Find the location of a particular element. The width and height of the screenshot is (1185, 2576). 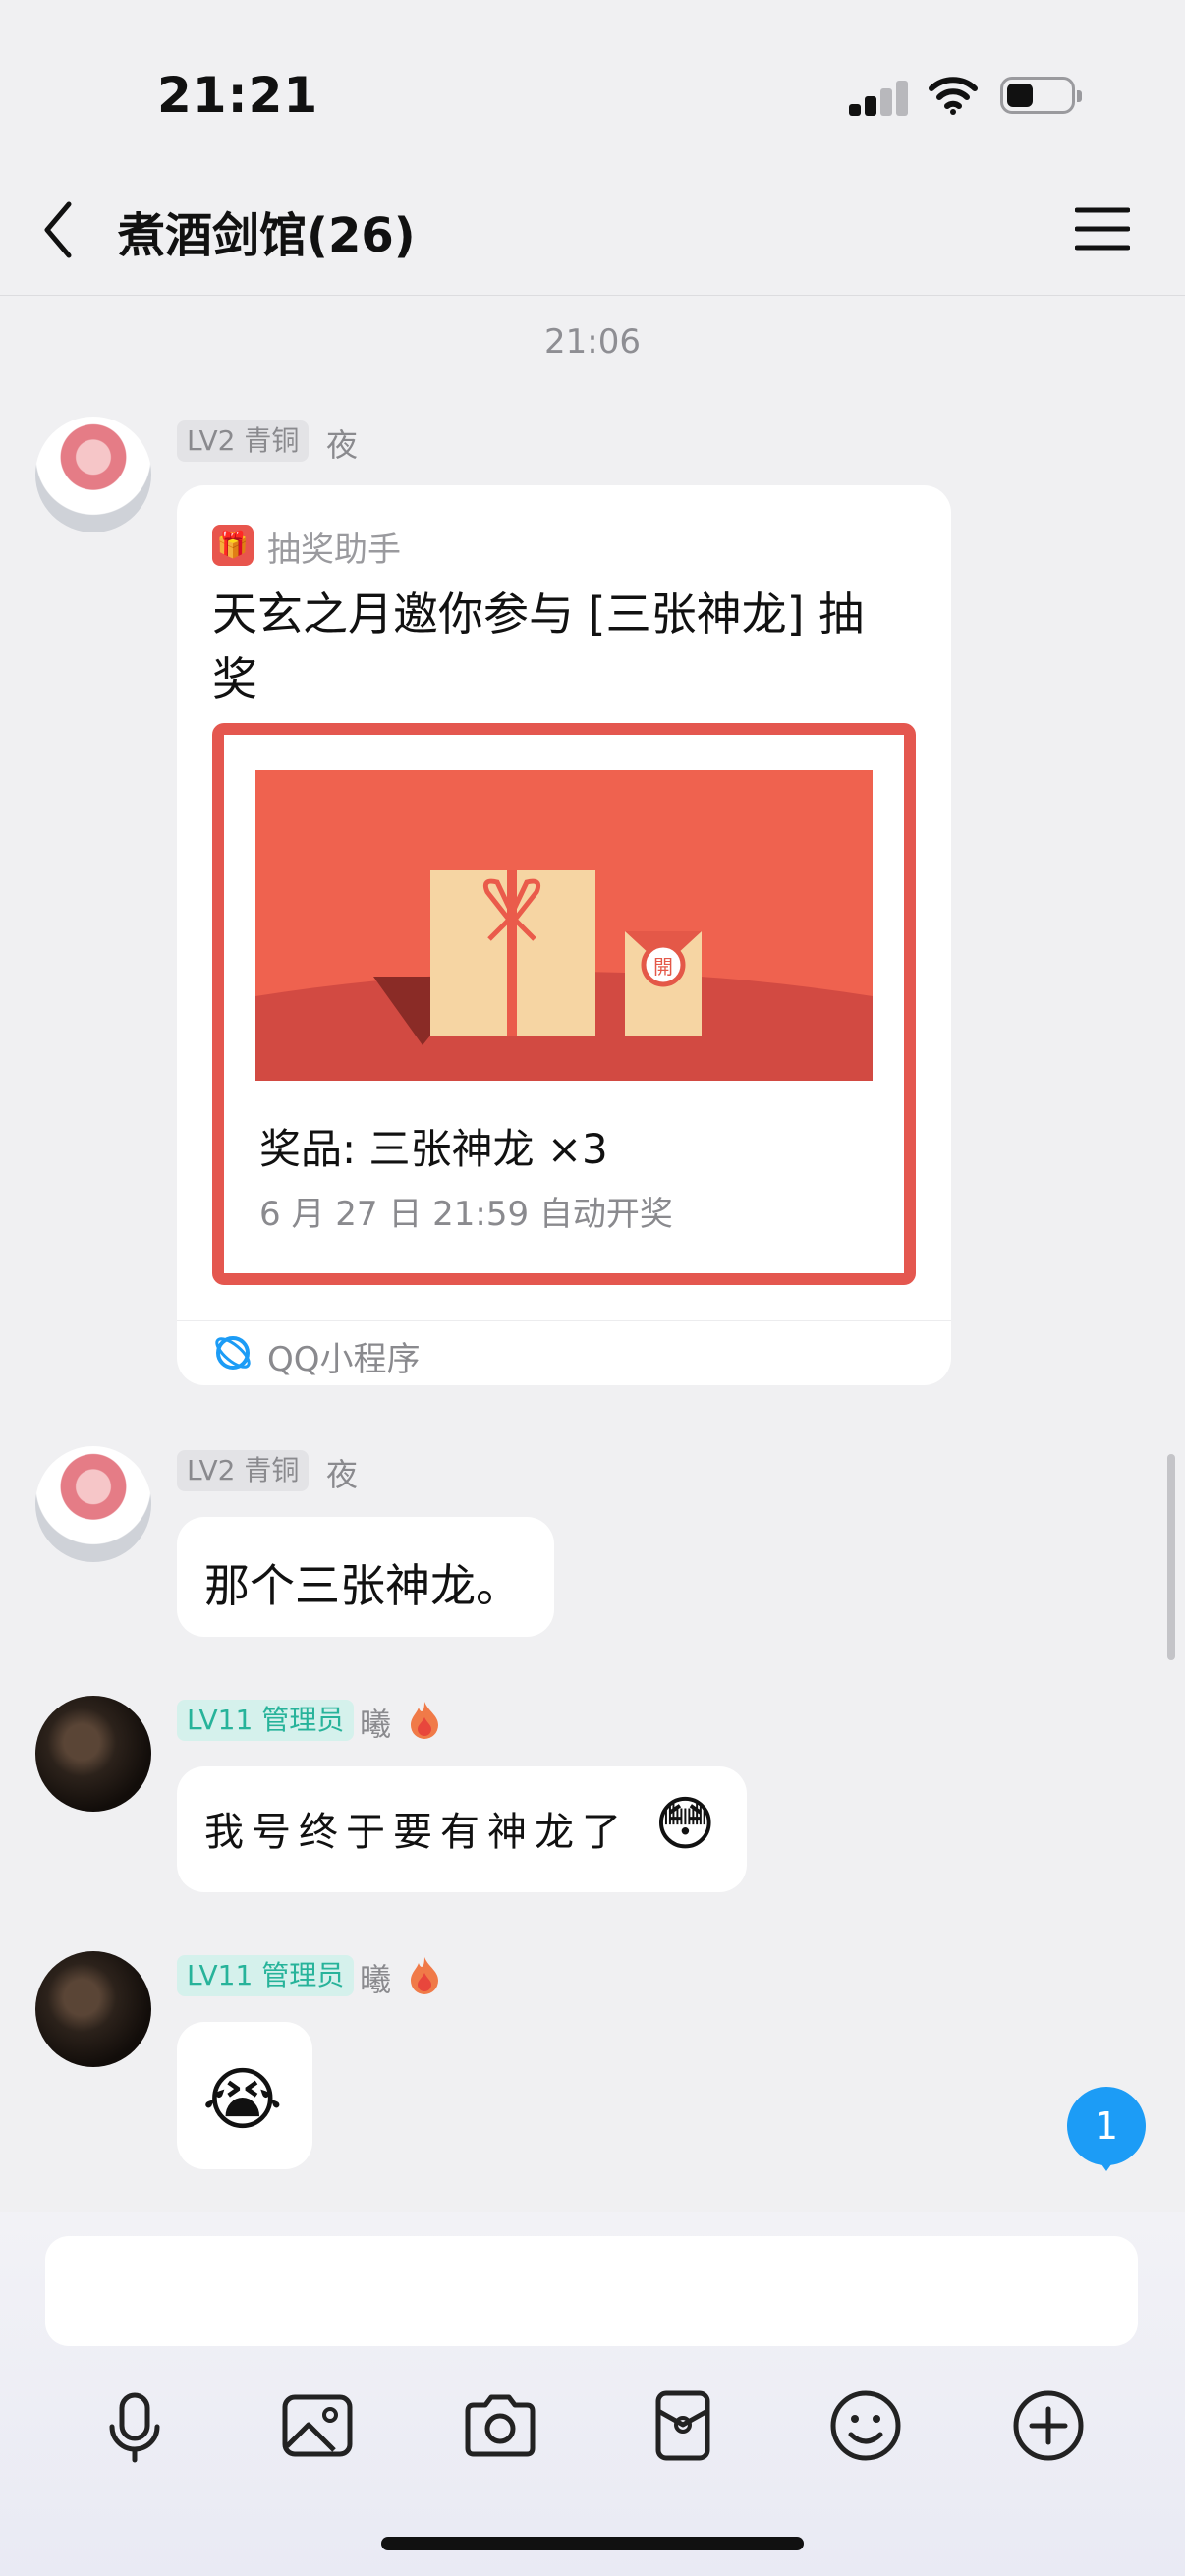

unread-badge-tail is located at coordinates (1107, 2164).